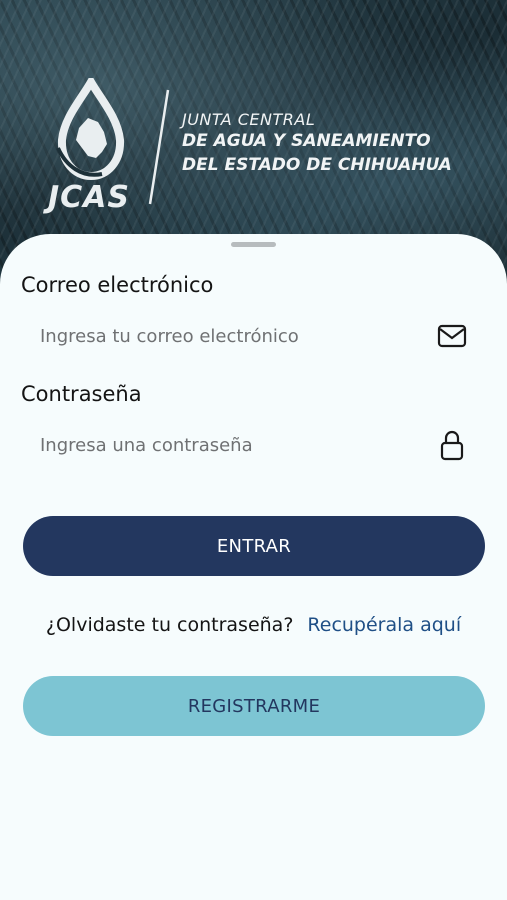 This screenshot has width=507, height=900. Describe the element at coordinates (306, 141) in the screenshot. I see `org-name-line-2: DE AGUA Y SANEAMIENTO` at that location.